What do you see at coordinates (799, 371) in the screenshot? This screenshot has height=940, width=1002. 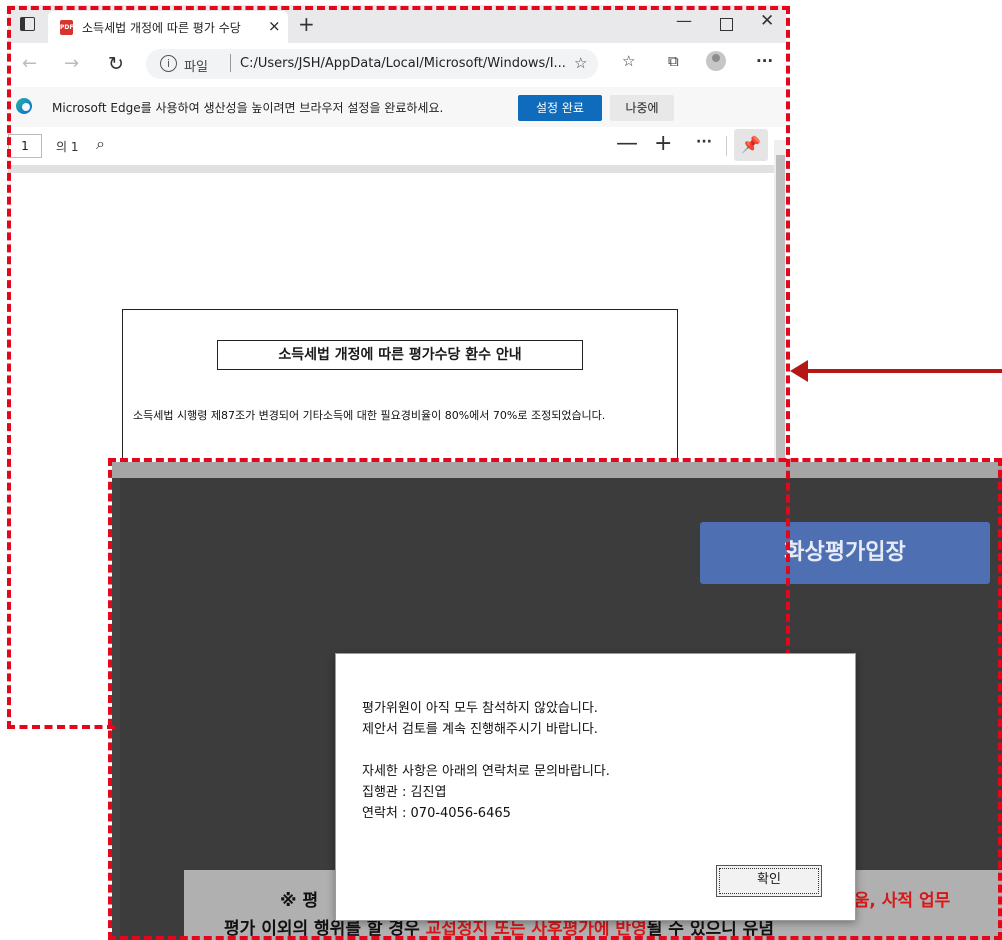 I see `arrow-head-icon` at bounding box center [799, 371].